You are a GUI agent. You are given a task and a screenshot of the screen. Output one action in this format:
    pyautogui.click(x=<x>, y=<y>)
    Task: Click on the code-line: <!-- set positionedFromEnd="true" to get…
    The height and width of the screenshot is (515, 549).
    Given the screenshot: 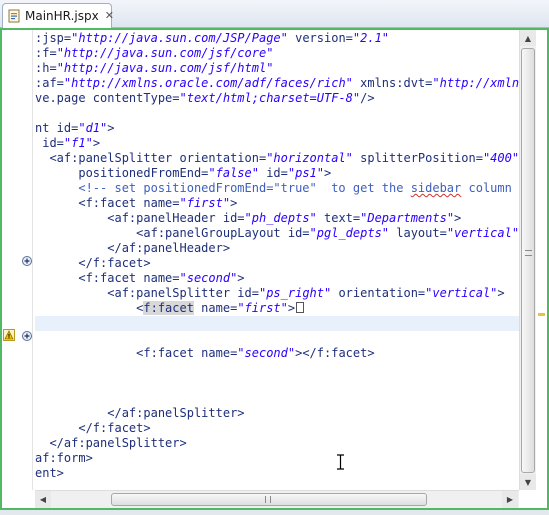 What is the action you would take?
    pyautogui.click(x=277, y=188)
    